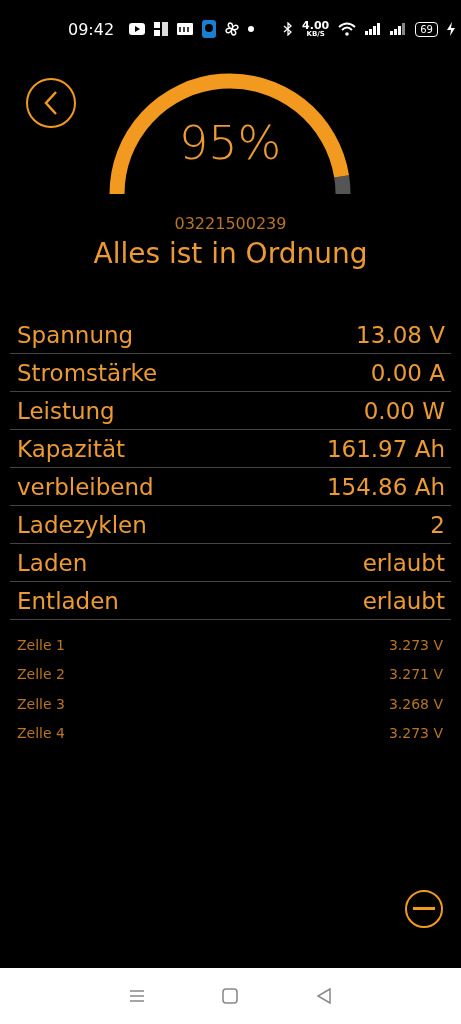  What do you see at coordinates (232, 29) in the screenshot?
I see `fan-icon` at bounding box center [232, 29].